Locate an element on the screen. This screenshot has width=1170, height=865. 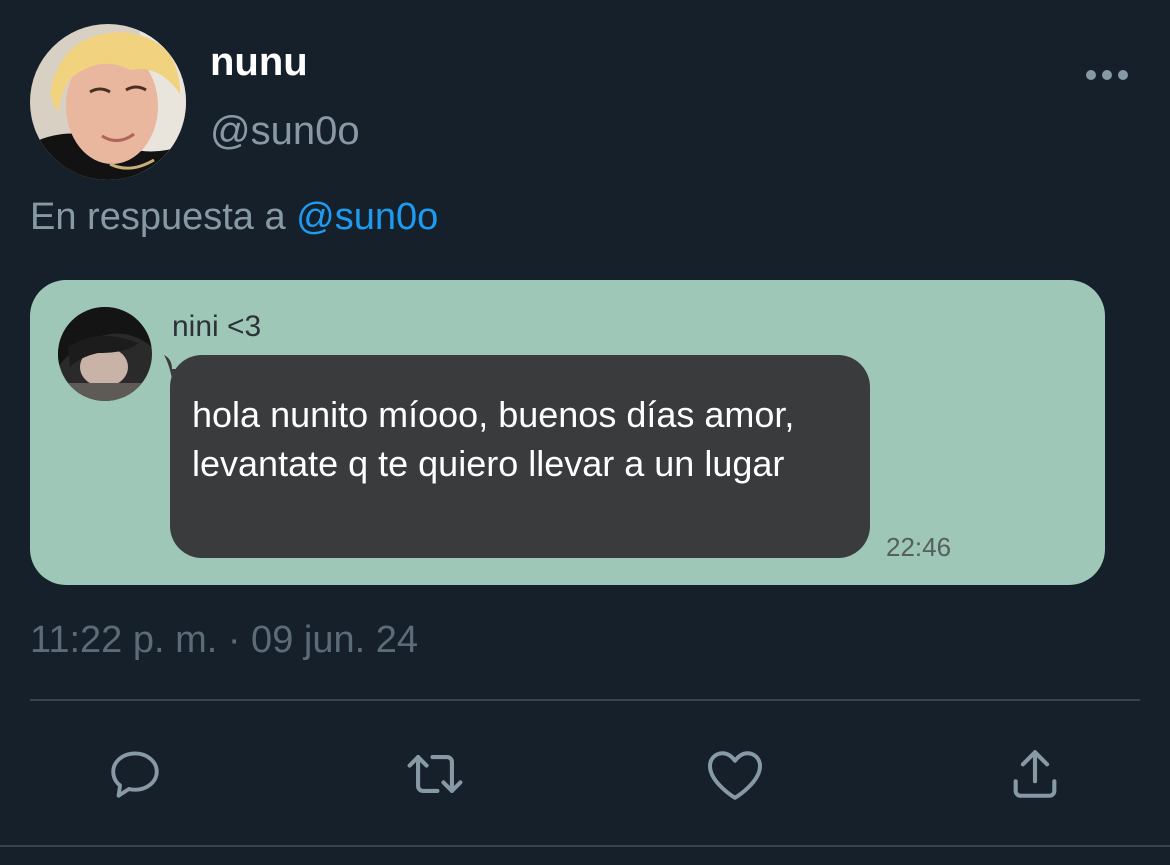
heart-icon is located at coordinates (735, 774).